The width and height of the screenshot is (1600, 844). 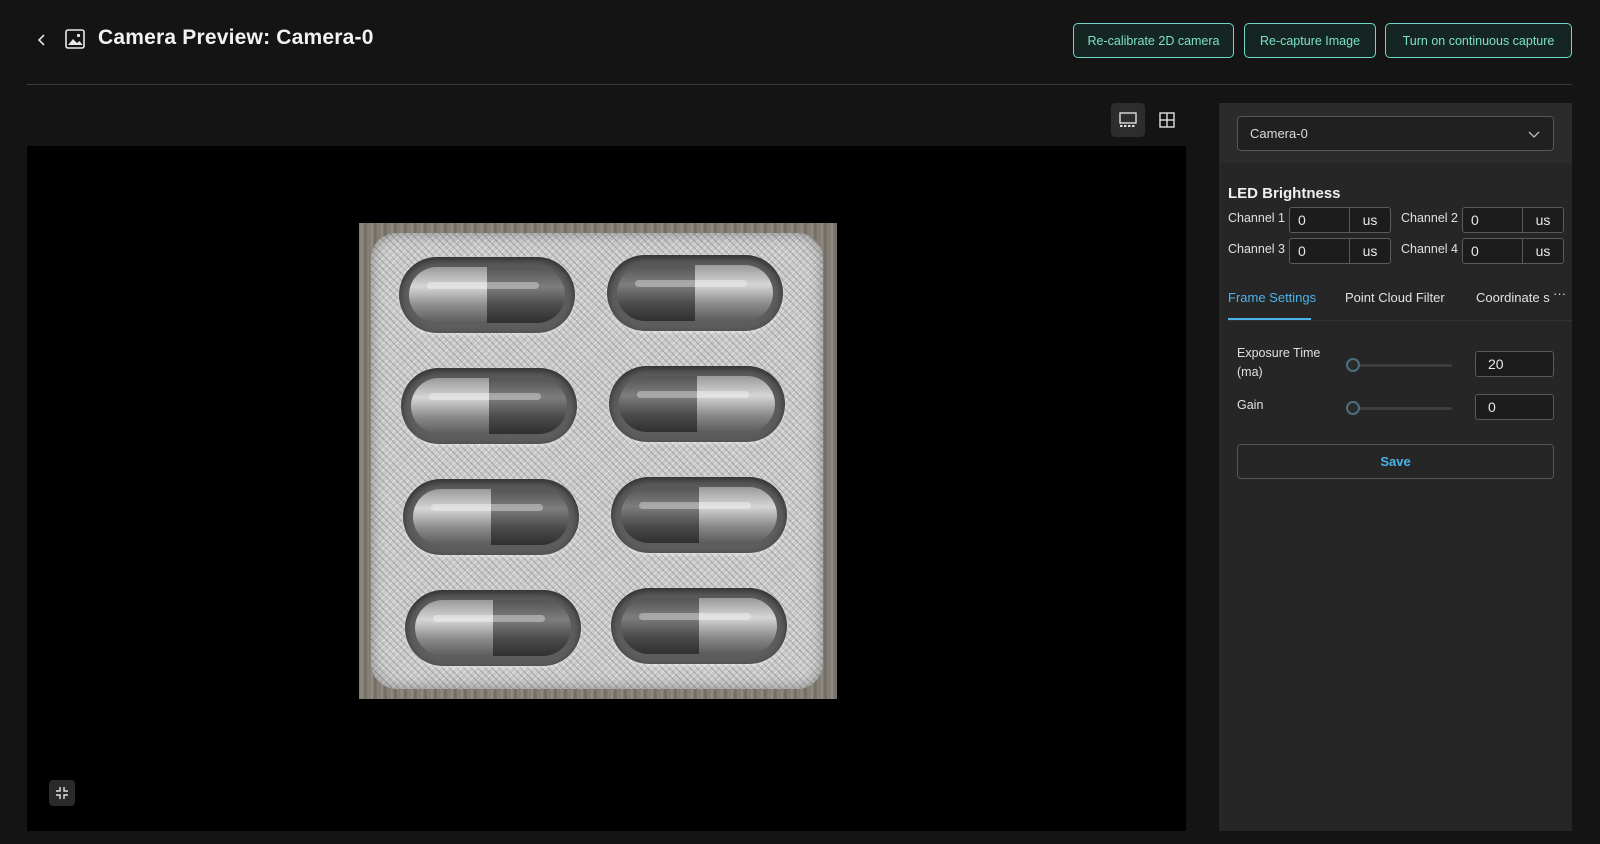 What do you see at coordinates (1320, 220) in the screenshot?
I see `channel-1-value: 0` at bounding box center [1320, 220].